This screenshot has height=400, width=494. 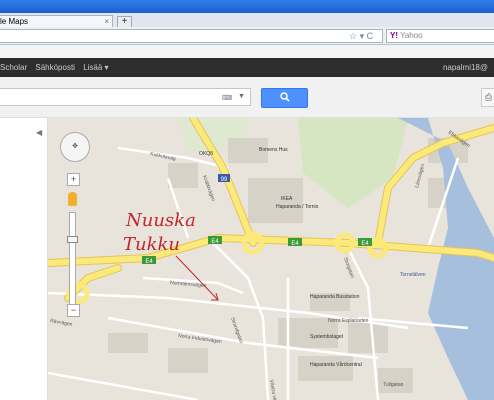 I want to click on chevron-down-icon: ▼, so click(x=241, y=96).